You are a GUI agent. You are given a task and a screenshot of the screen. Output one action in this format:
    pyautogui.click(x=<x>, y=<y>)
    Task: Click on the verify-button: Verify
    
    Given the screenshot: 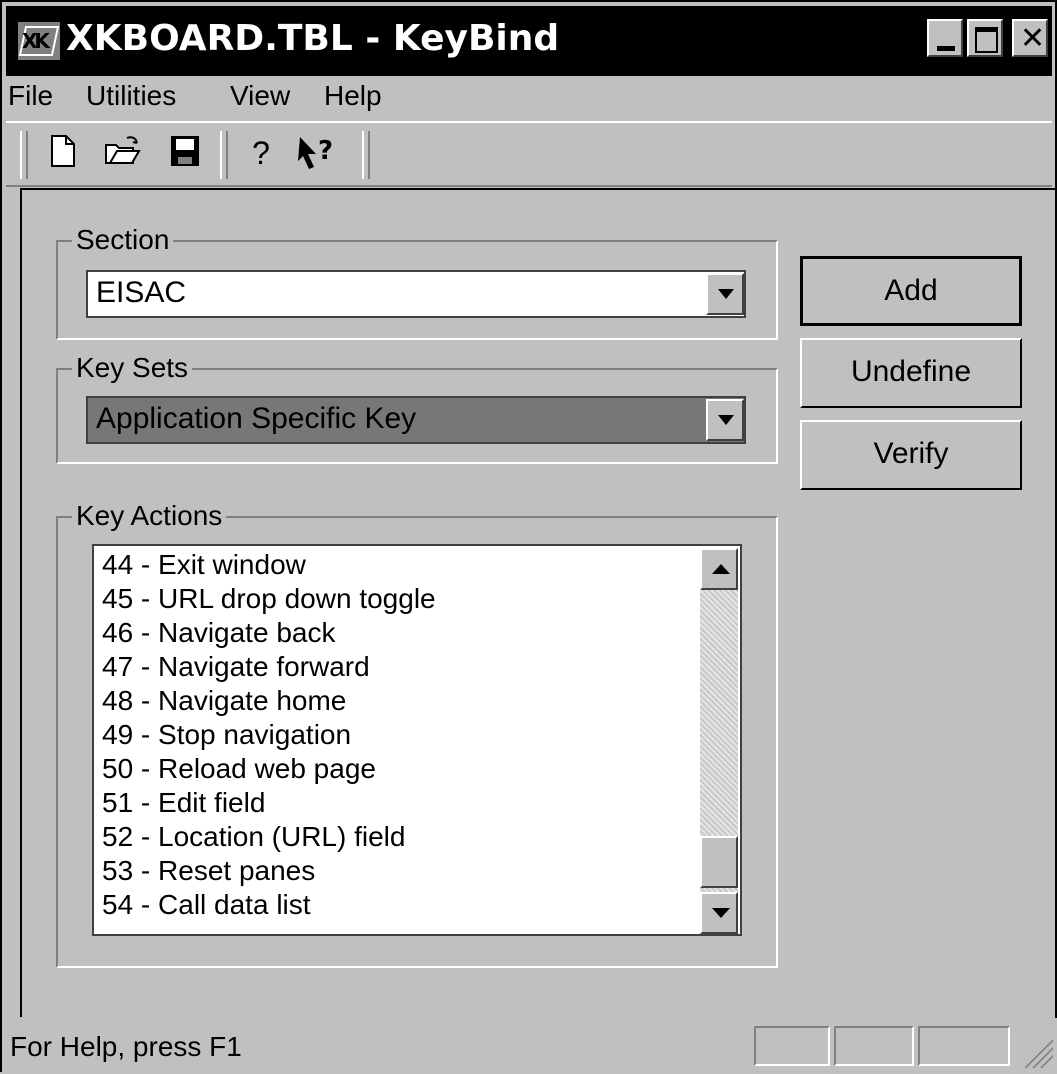 What is the action you would take?
    pyautogui.click(x=911, y=455)
    